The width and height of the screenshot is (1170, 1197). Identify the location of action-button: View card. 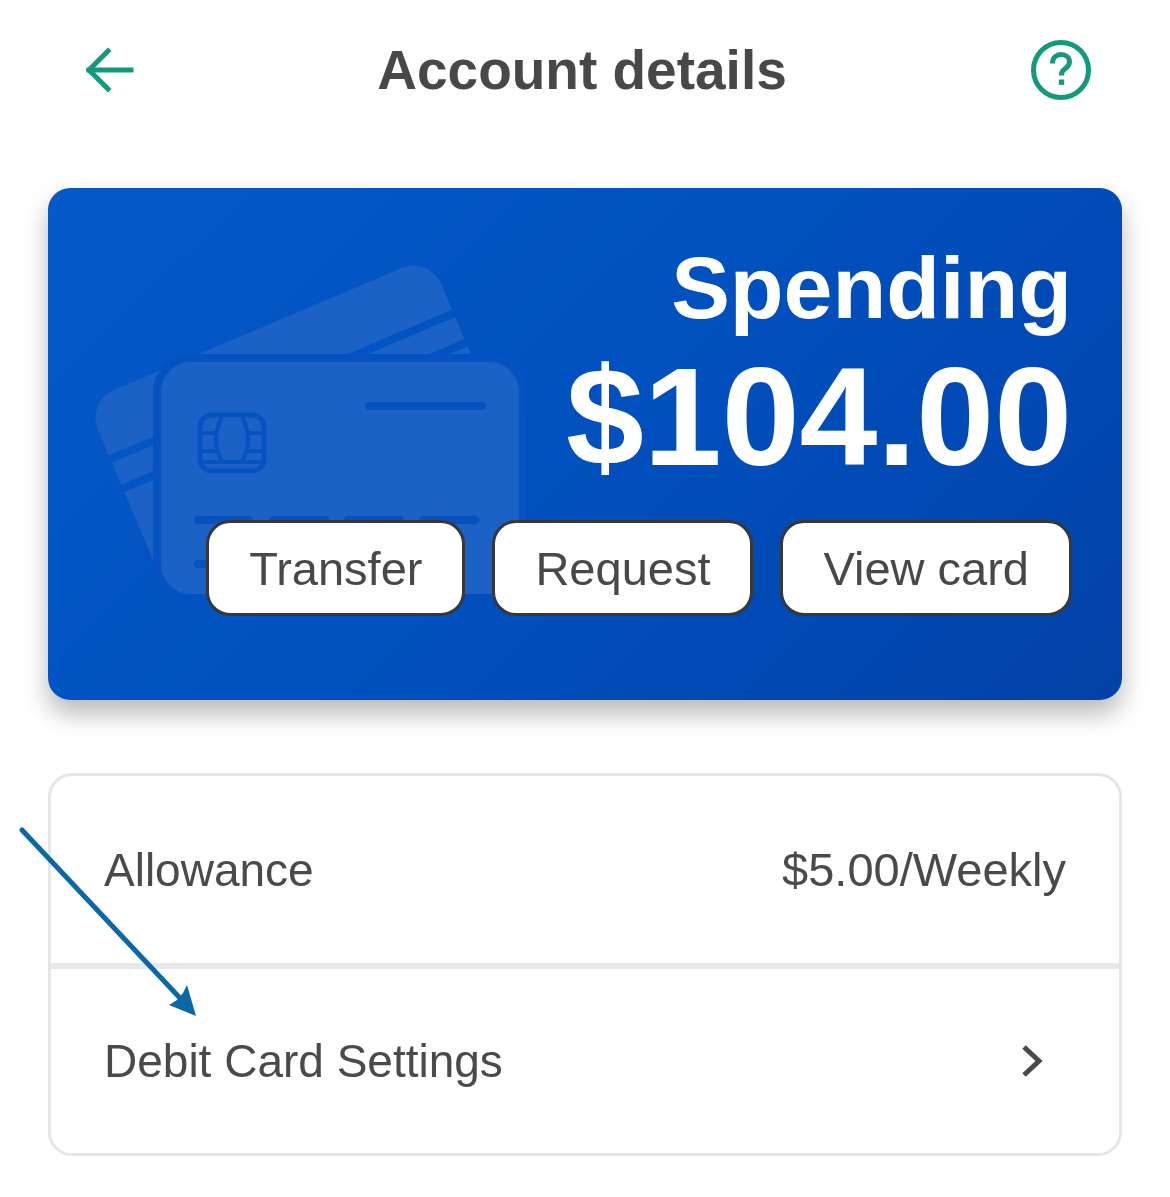
(926, 568).